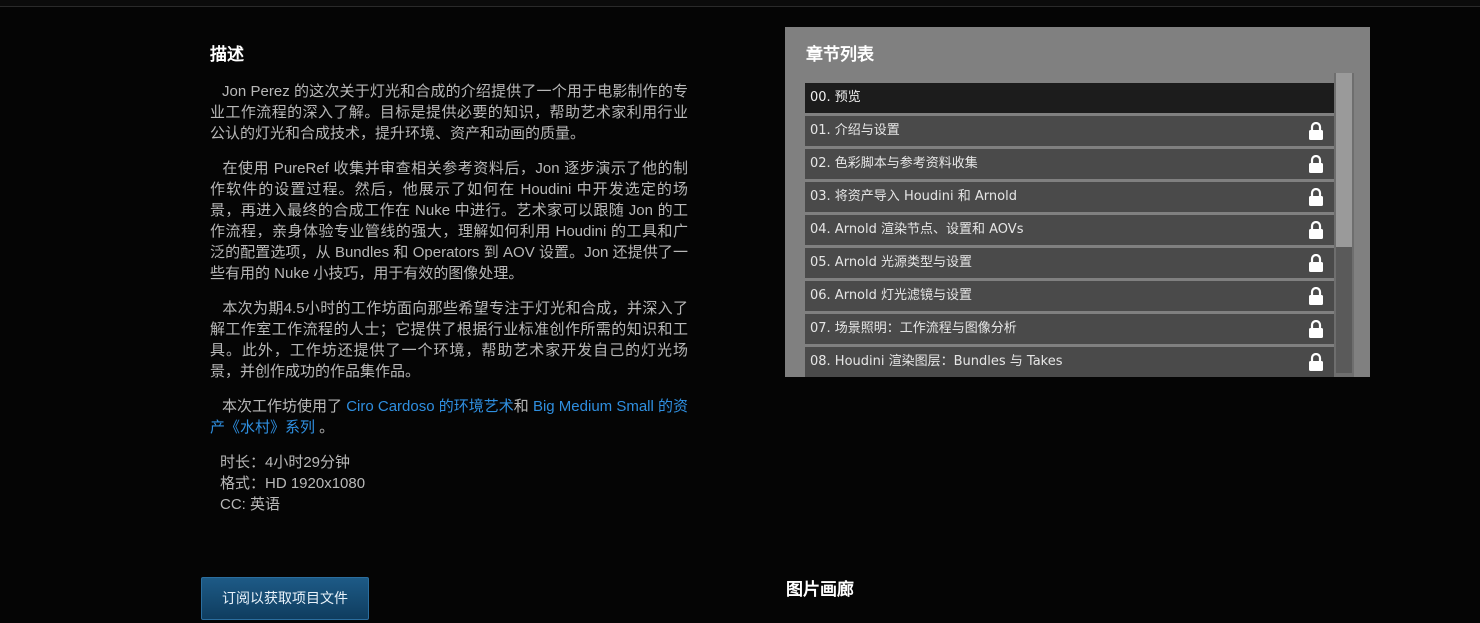  I want to click on chapter-item-label: 05. Arnold 光源类型与设置, so click(891, 262).